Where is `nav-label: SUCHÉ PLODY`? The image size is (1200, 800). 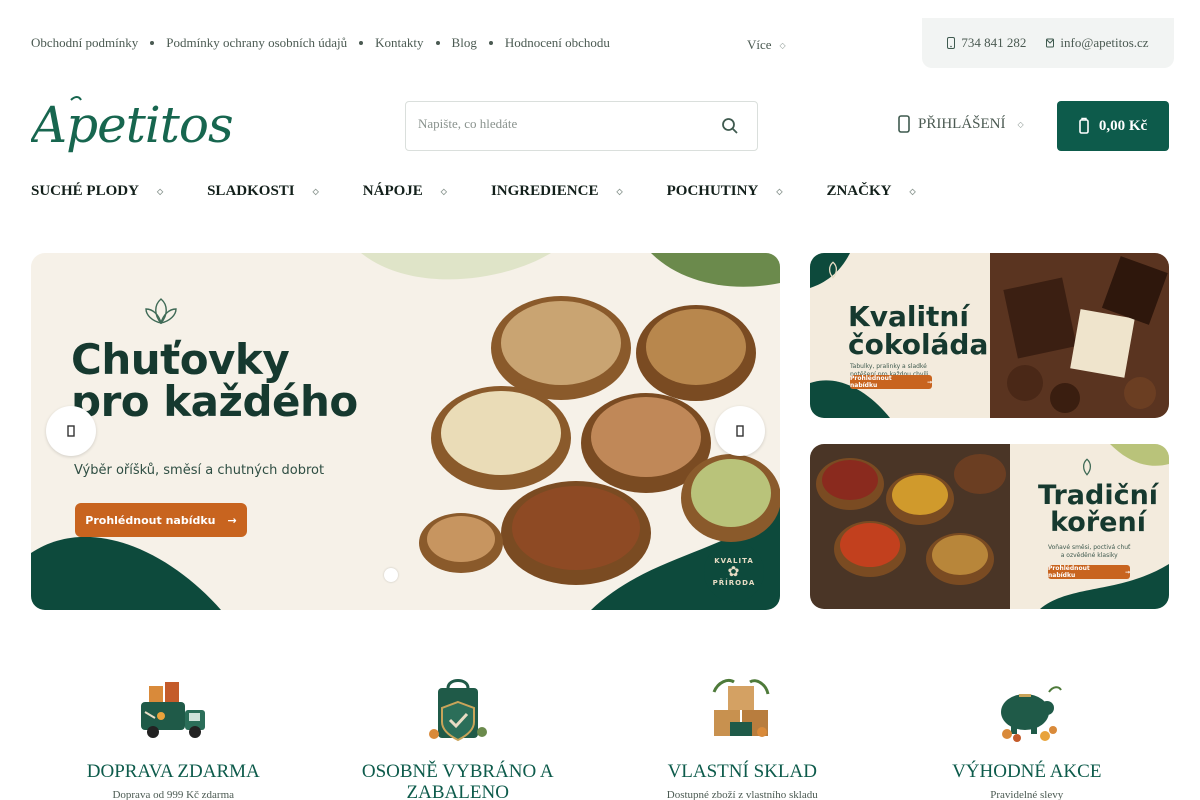 nav-label: SUCHÉ PLODY is located at coordinates (85, 191).